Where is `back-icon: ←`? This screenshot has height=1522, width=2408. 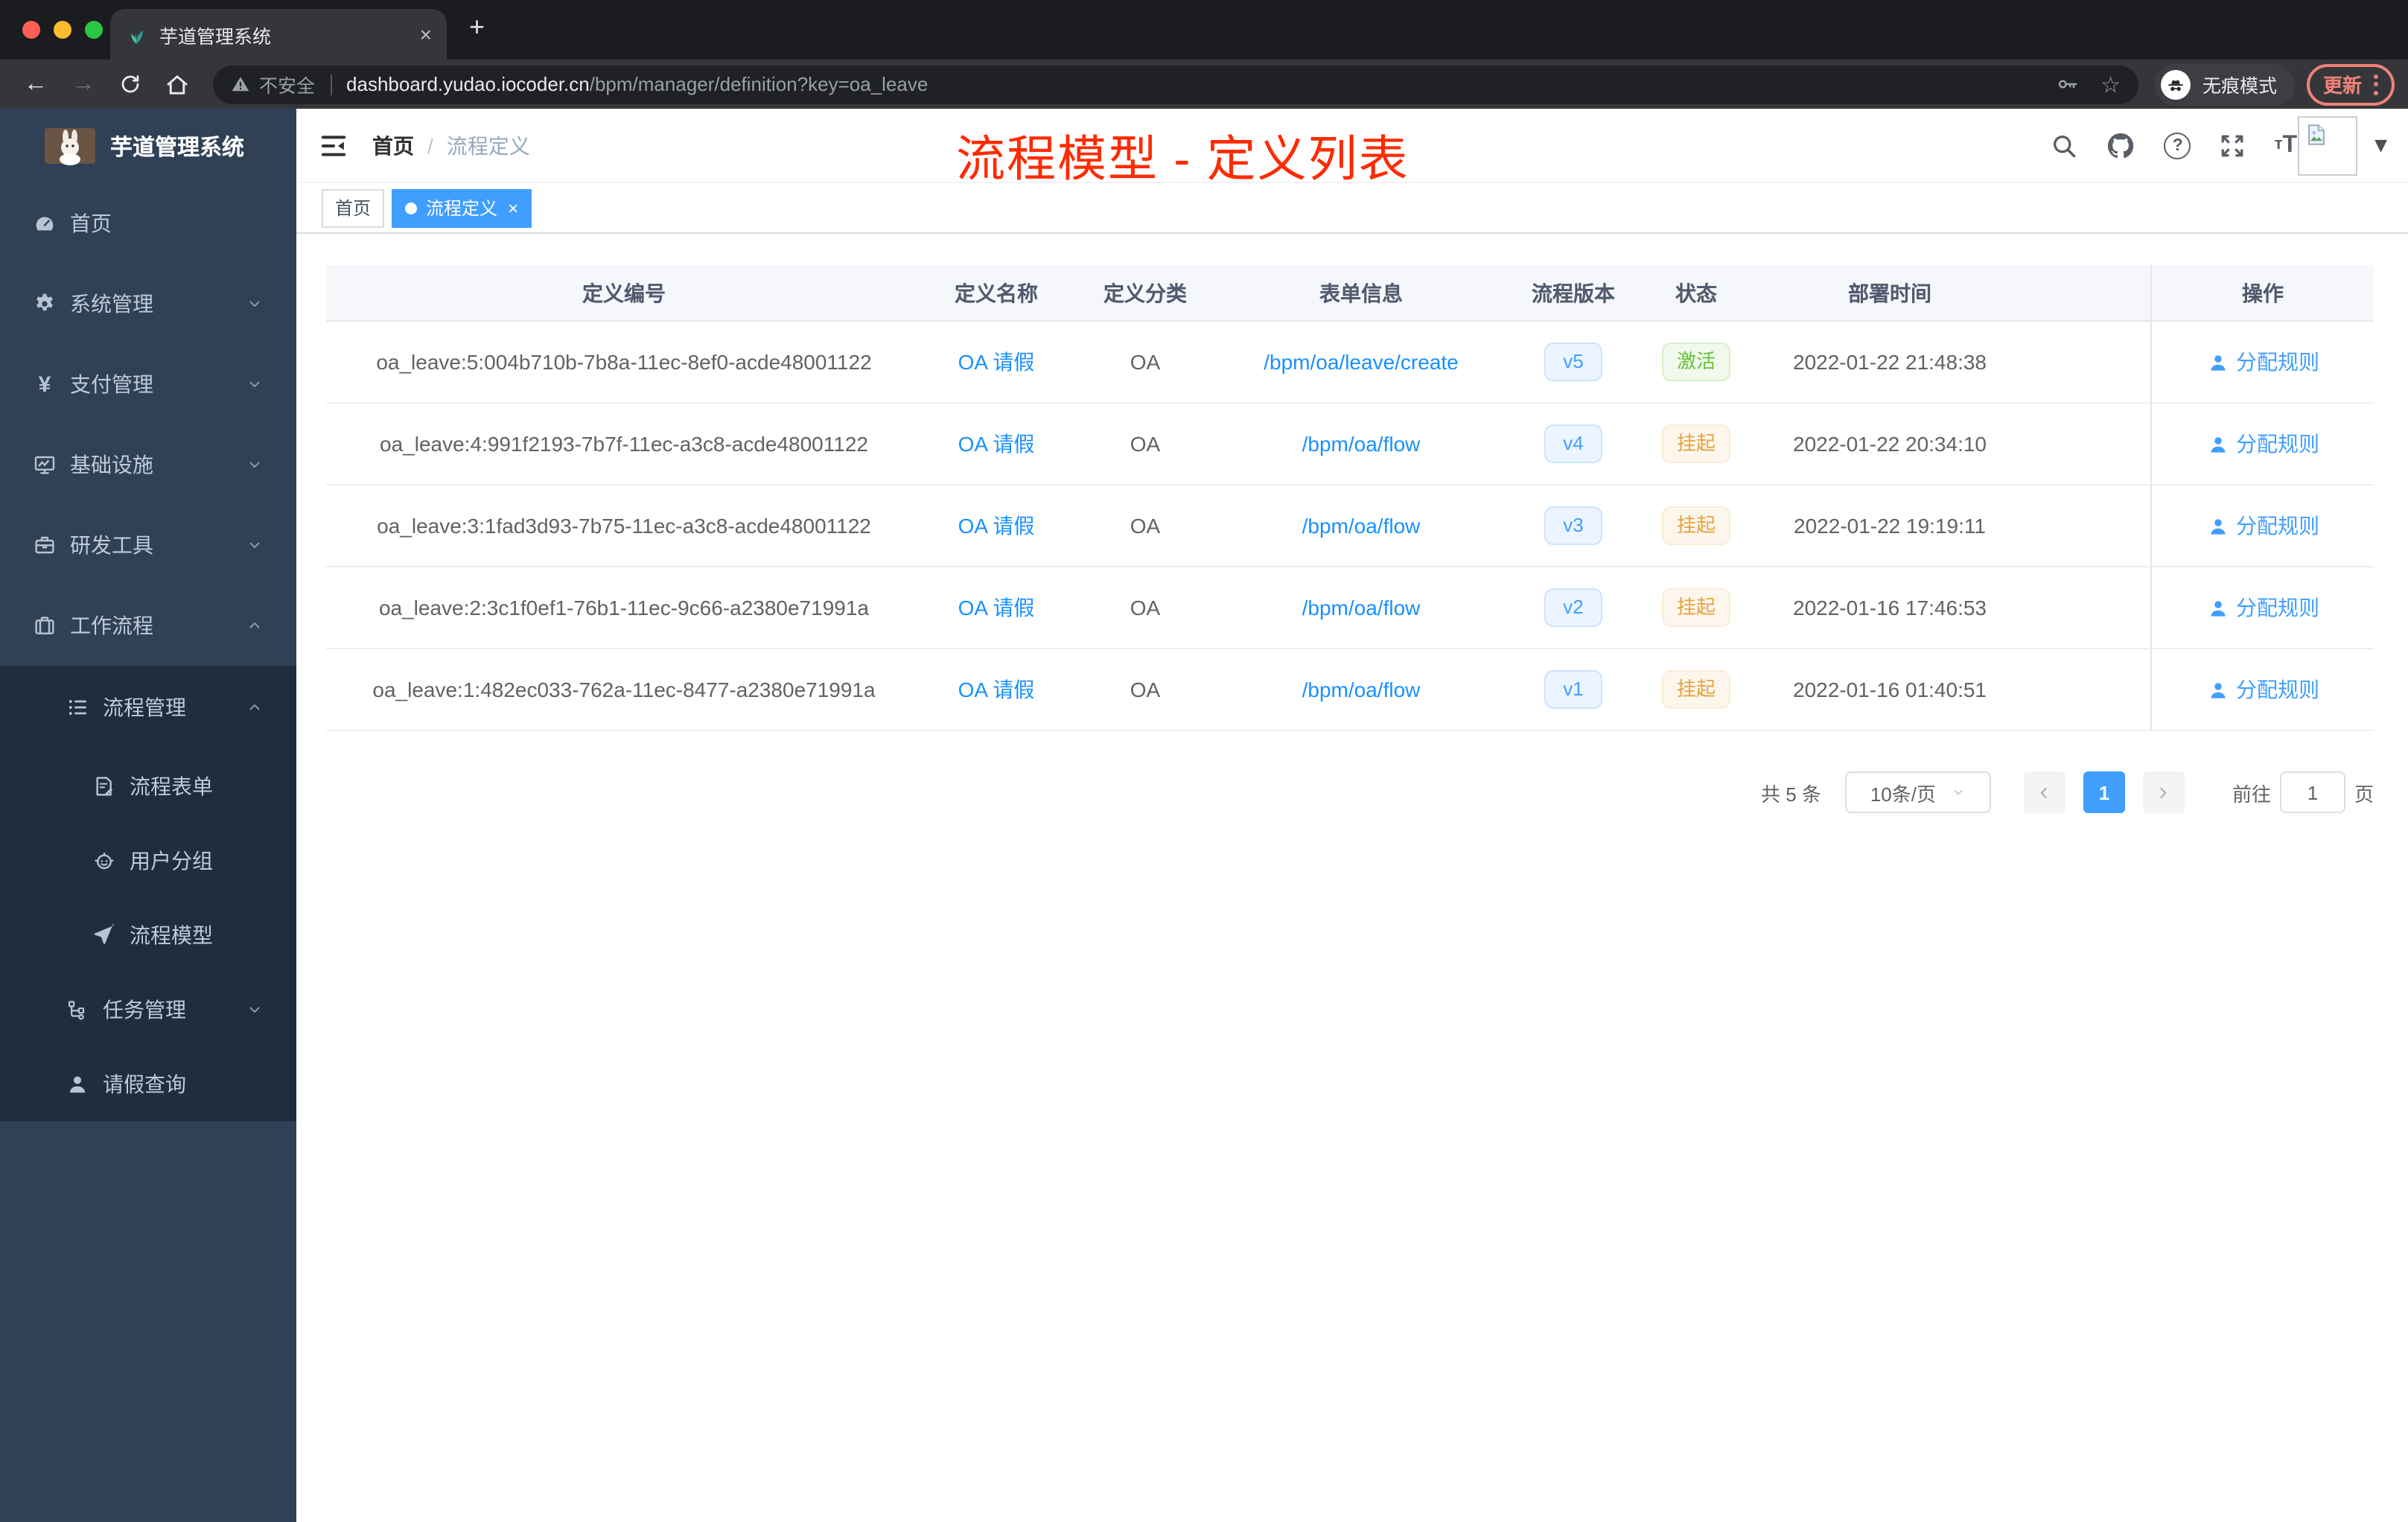 back-icon: ← is located at coordinates (36, 83).